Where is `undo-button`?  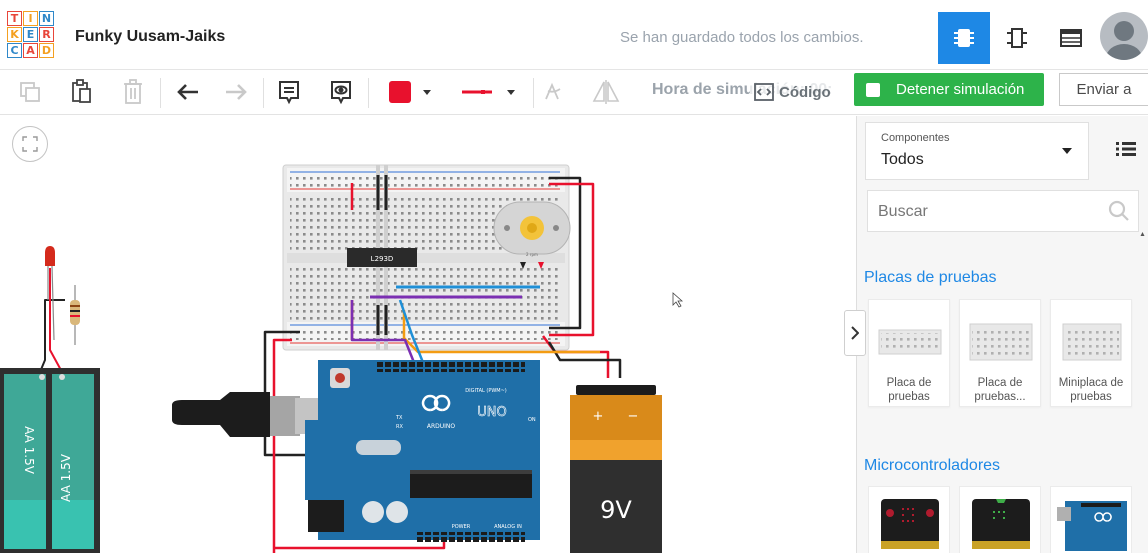
undo-button is located at coordinates (188, 92).